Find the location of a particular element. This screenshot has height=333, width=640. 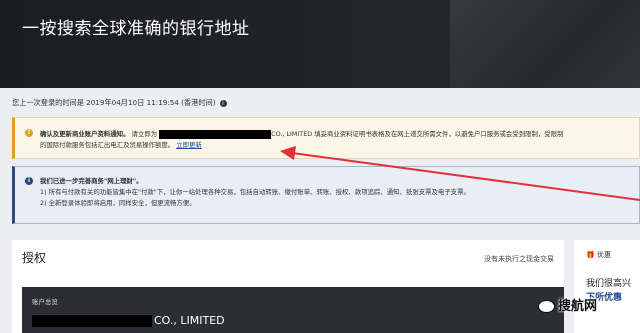

red-annotation-arrow is located at coordinates (460, 173).